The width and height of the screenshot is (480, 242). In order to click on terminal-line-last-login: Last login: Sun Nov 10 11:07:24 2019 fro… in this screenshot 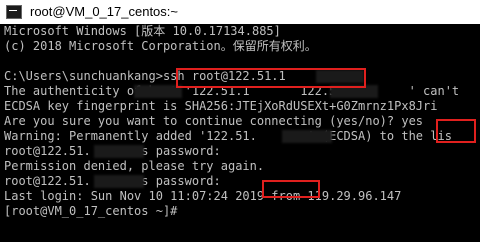, I will do `click(203, 196)`.